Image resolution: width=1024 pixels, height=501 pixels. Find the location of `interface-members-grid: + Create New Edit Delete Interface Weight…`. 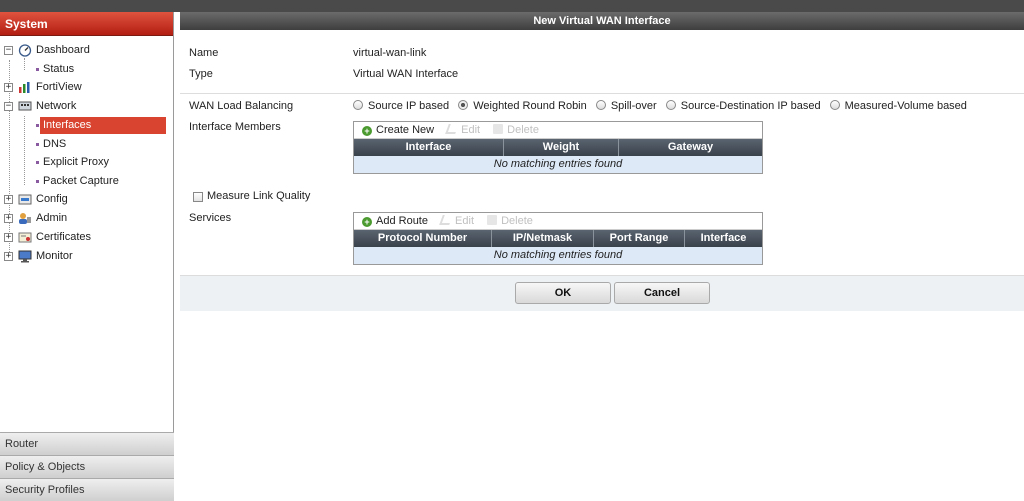

interface-members-grid: + Create New Edit Delete Interface Weight… is located at coordinates (558, 147).